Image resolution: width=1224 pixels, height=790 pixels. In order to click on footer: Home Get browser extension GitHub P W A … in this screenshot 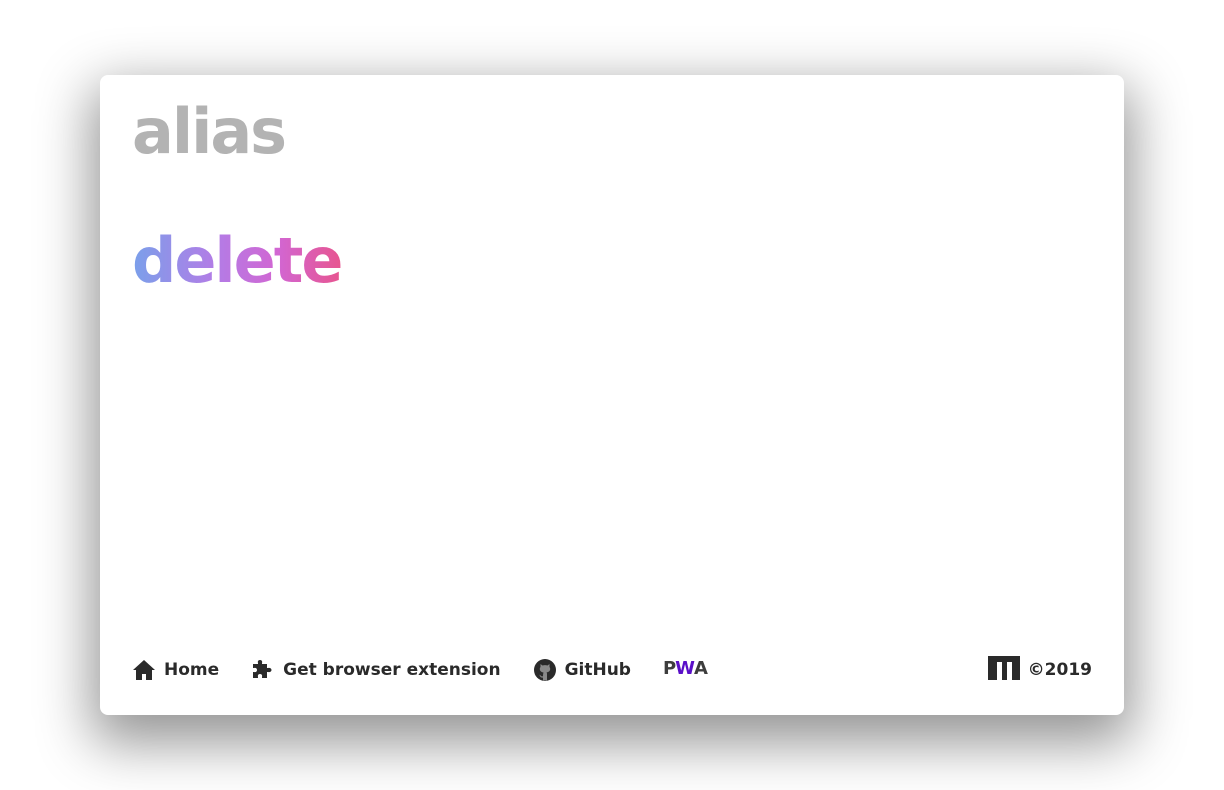, I will do `click(612, 670)`.